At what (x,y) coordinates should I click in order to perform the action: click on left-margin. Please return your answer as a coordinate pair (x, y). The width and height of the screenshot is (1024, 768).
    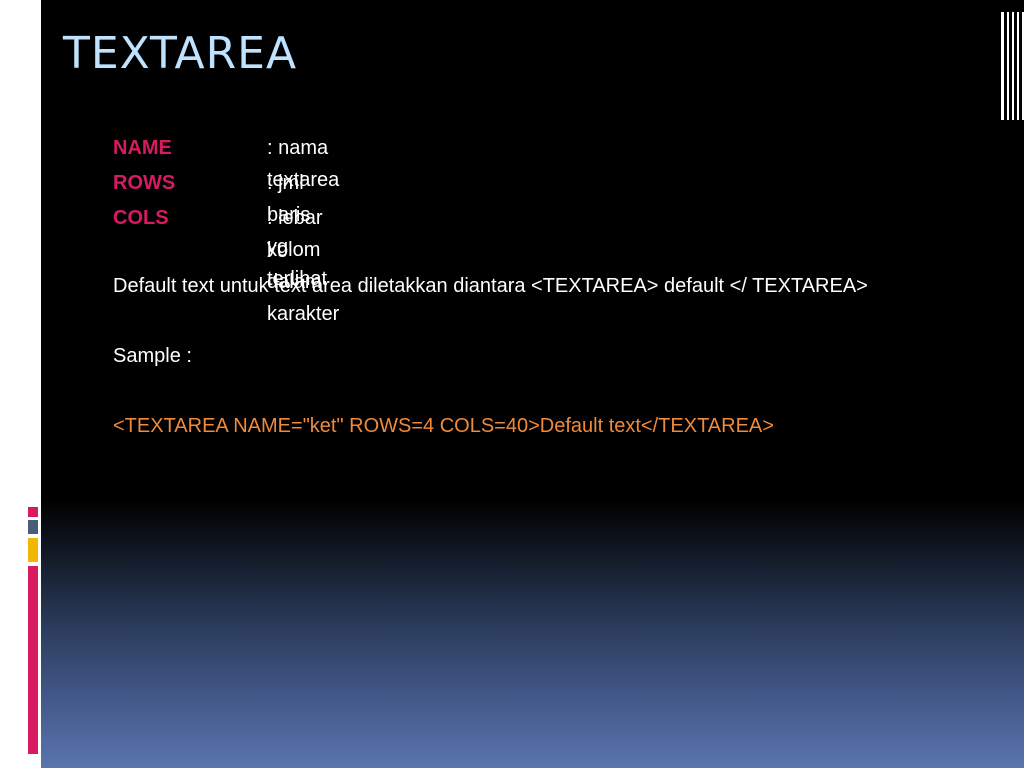
    Looking at the image, I should click on (20, 384).